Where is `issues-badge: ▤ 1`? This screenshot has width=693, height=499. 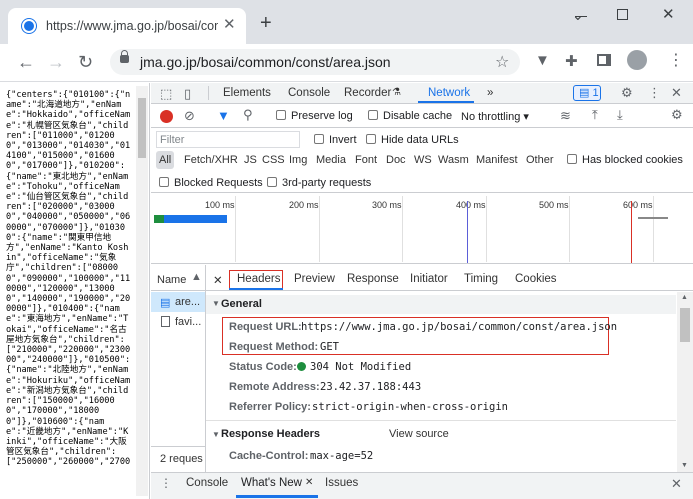
issues-badge: ▤ 1 is located at coordinates (587, 93).